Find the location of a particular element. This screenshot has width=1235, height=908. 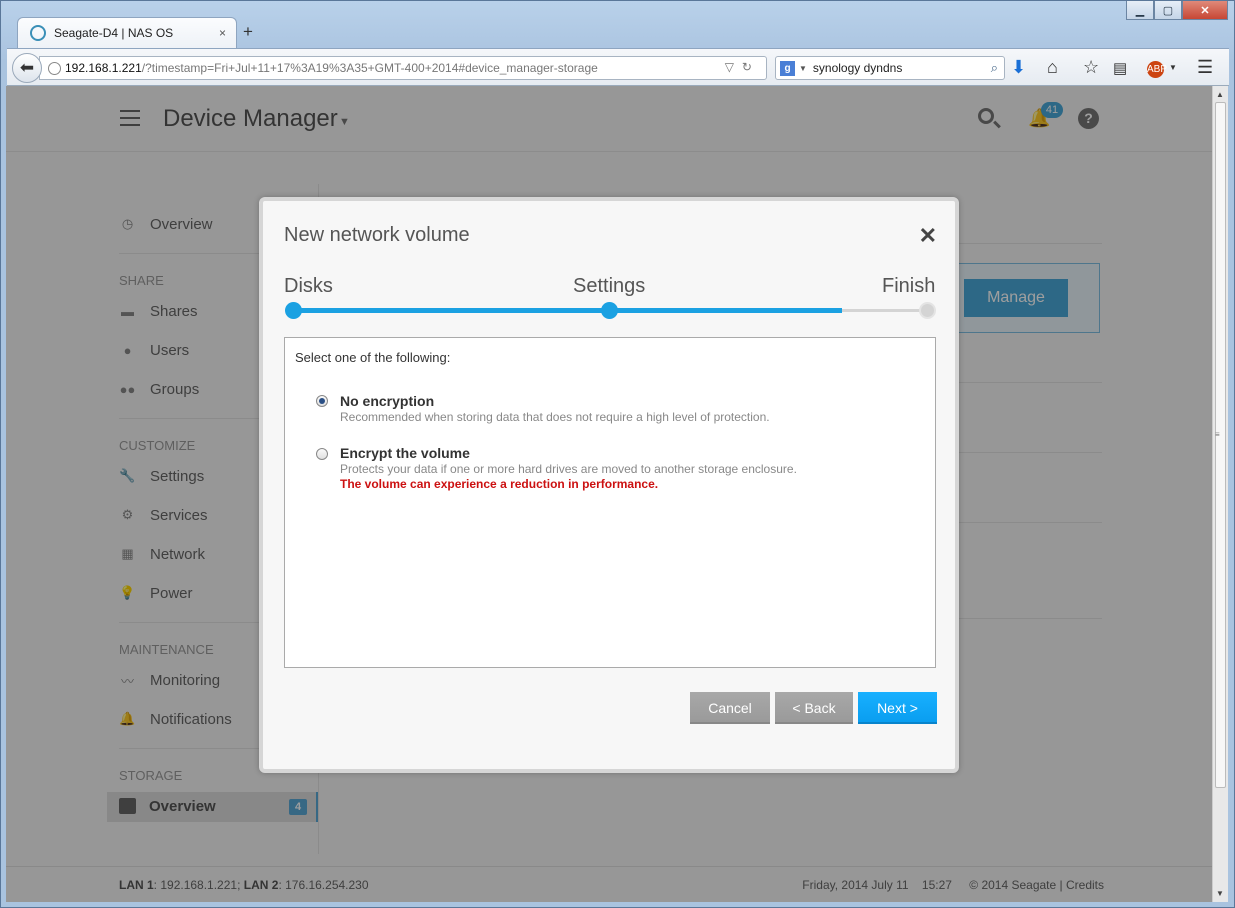

options-prompt: Select one of the following: is located at coordinates (373, 357).